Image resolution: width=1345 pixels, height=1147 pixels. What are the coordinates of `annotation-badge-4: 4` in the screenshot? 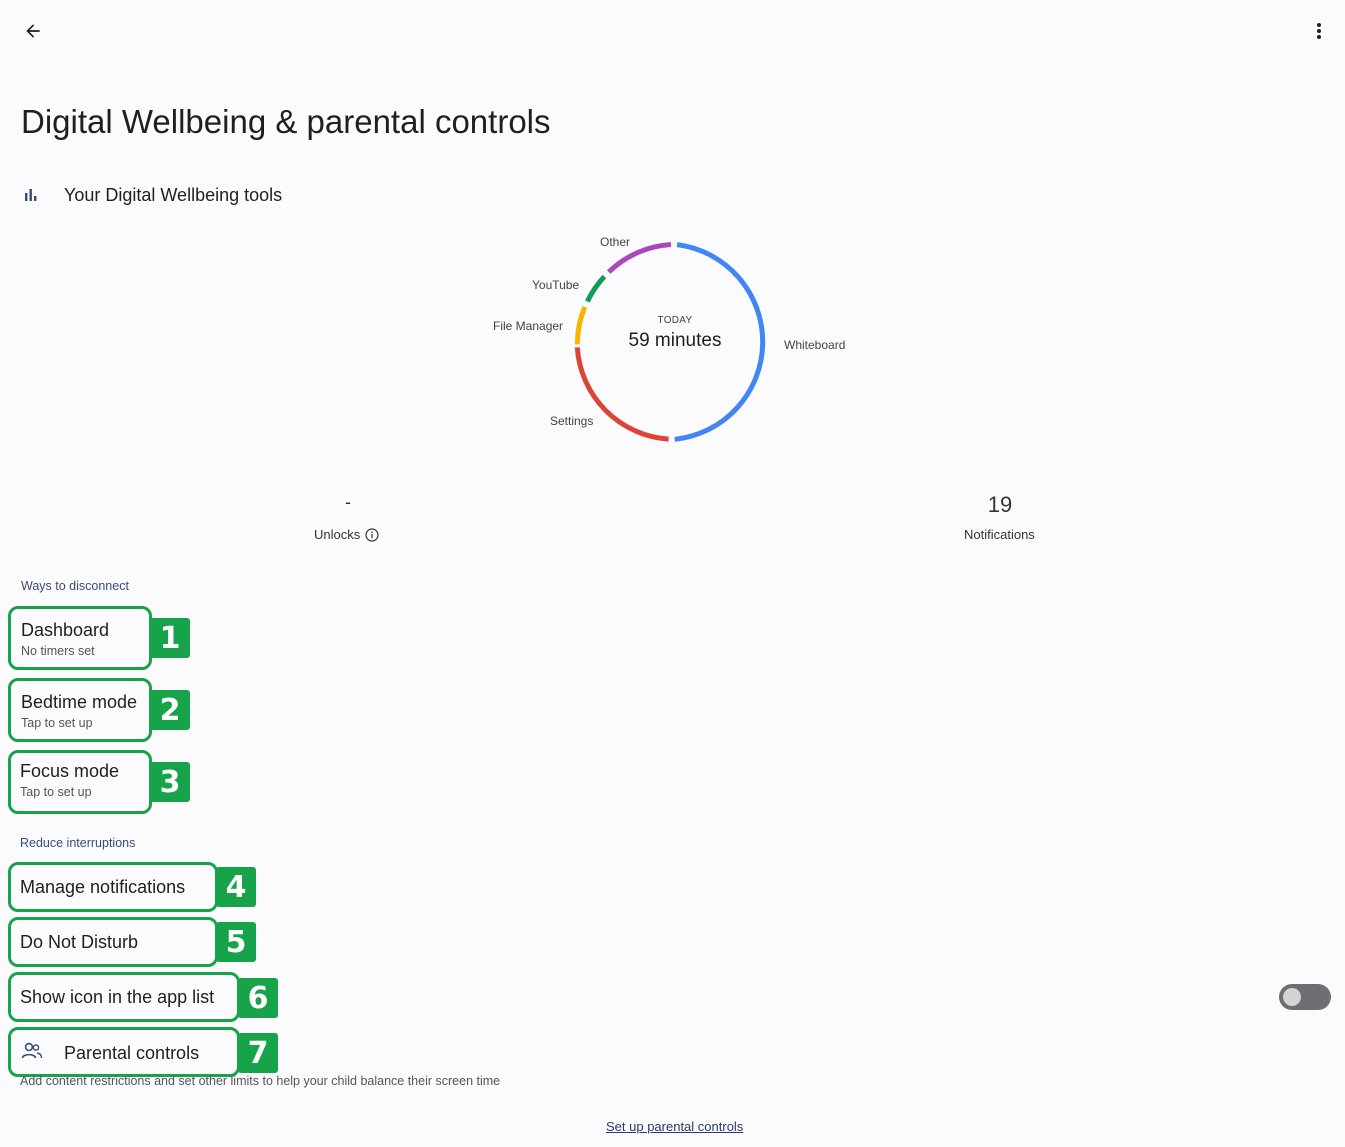 It's located at (236, 887).